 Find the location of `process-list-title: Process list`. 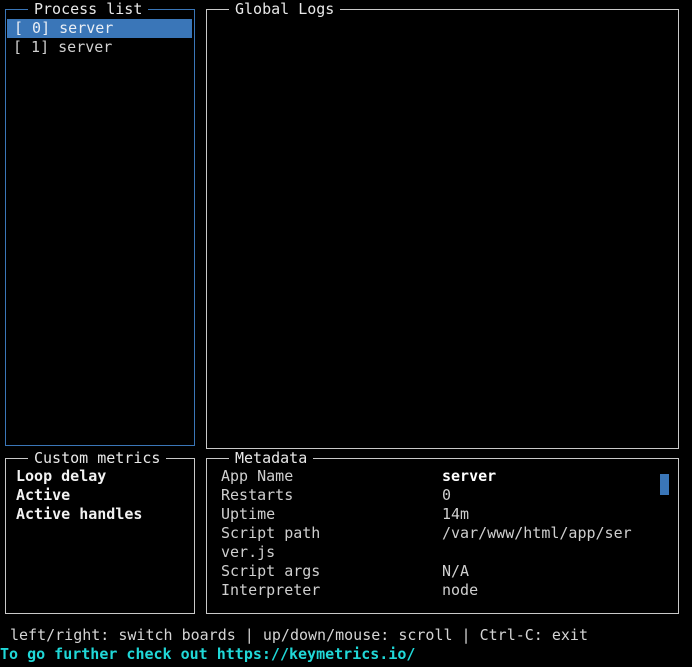

process-list-title: Process list is located at coordinates (88, 9).